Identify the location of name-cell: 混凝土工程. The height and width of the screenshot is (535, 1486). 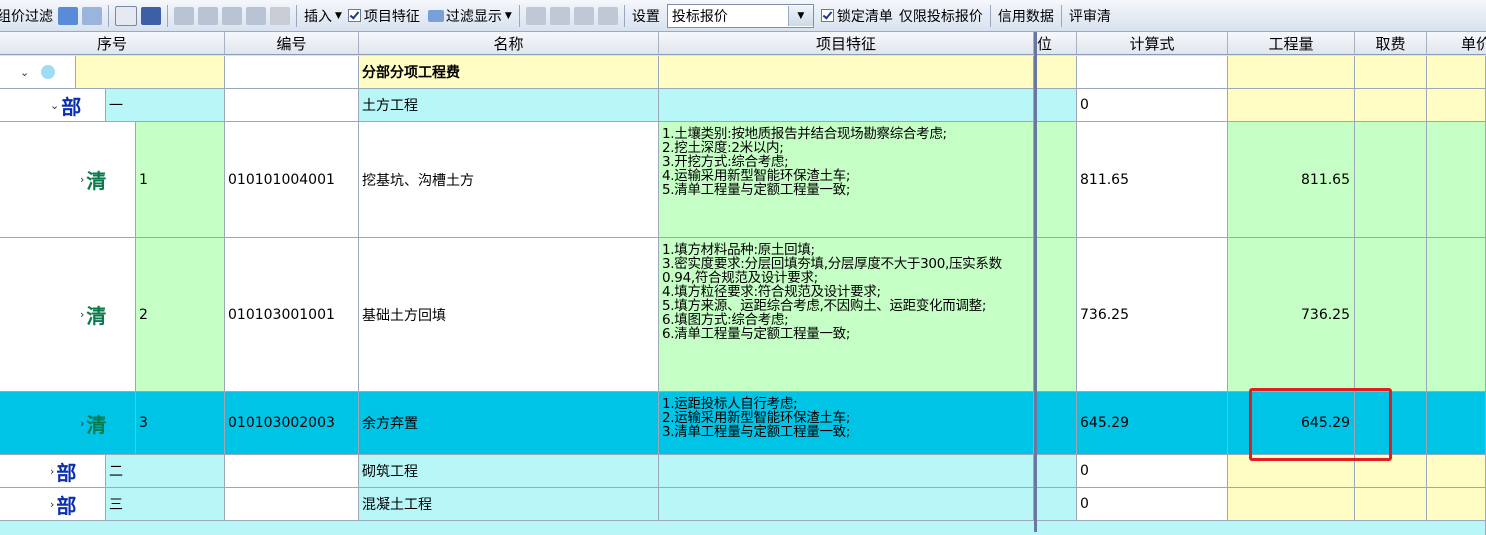
(509, 504).